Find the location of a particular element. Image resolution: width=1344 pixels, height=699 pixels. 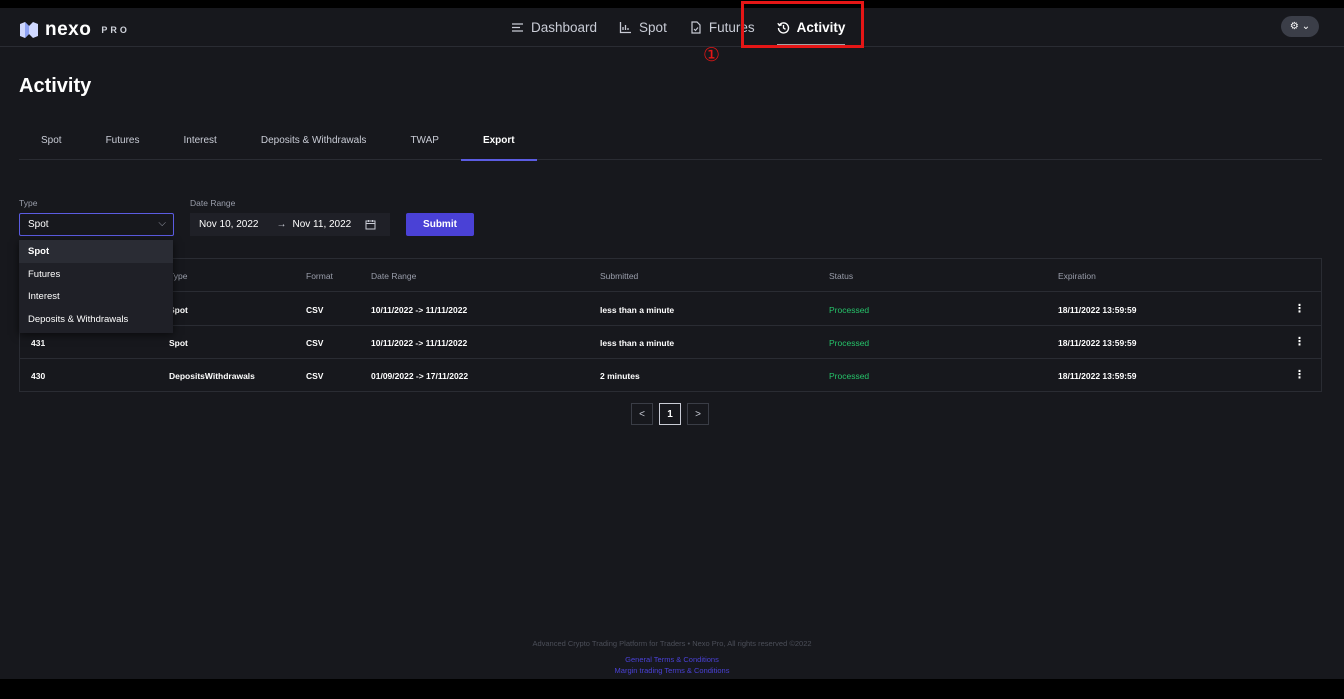

type-select: Spot ⌵ is located at coordinates (96, 224).